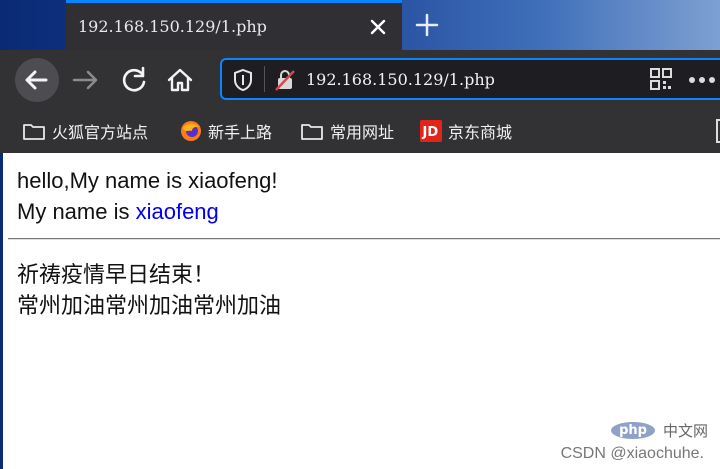 This screenshot has width=720, height=469. Describe the element at coordinates (633, 430) in the screenshot. I see `php-logo: php` at that location.